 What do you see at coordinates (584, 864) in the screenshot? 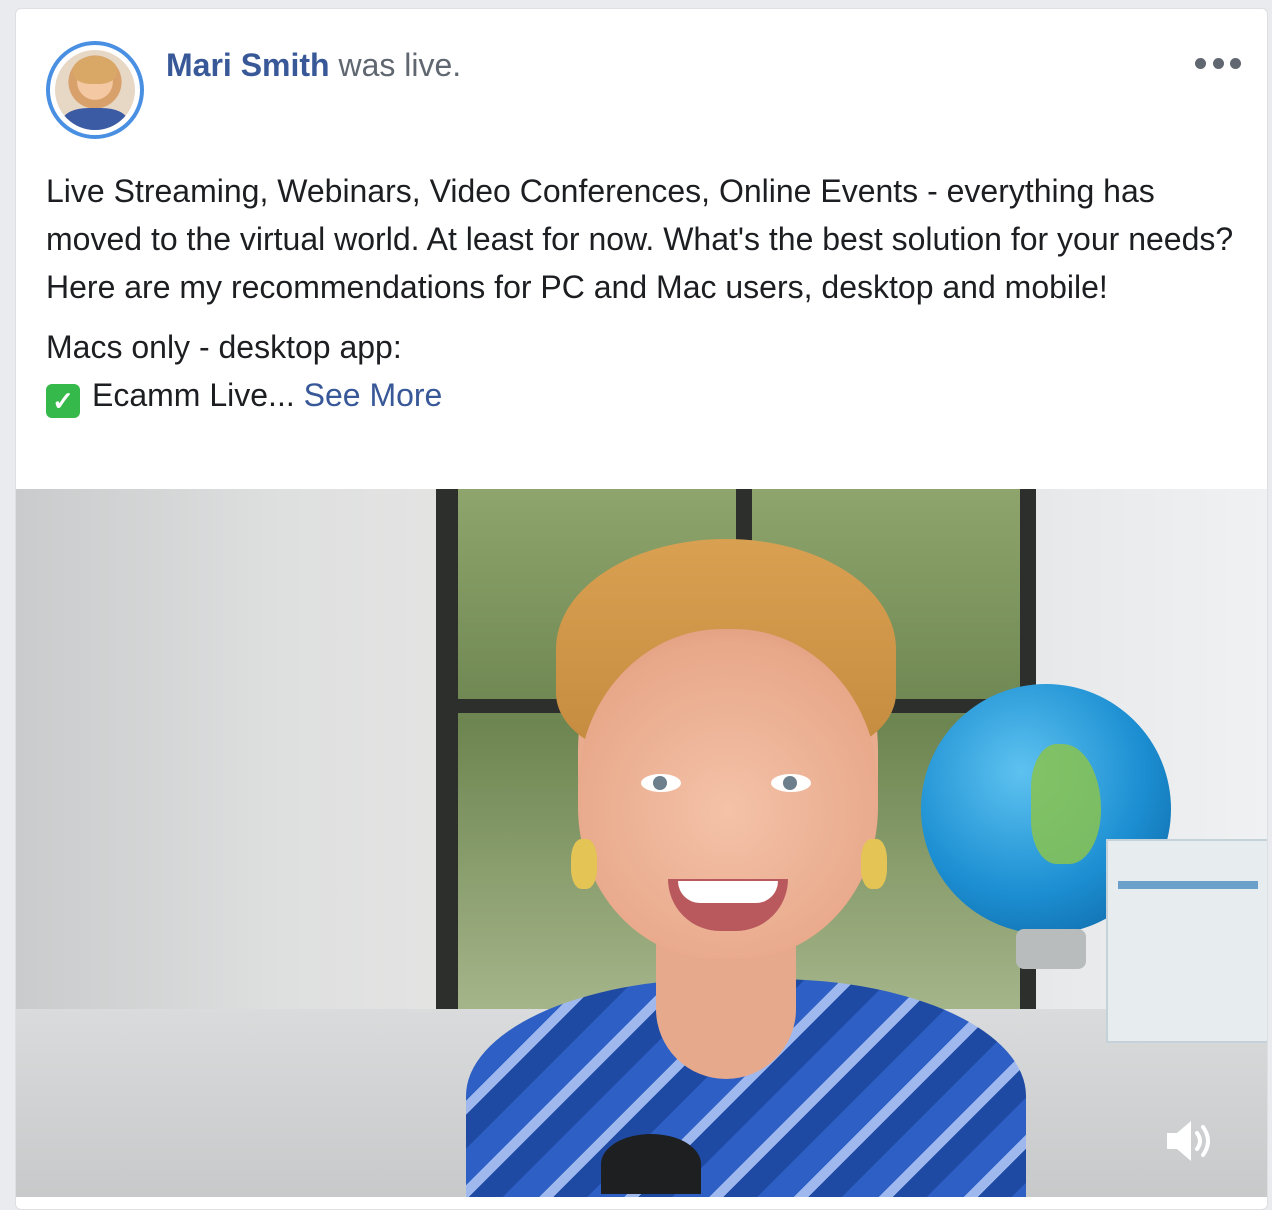
I see `presenter-earring-left` at bounding box center [584, 864].